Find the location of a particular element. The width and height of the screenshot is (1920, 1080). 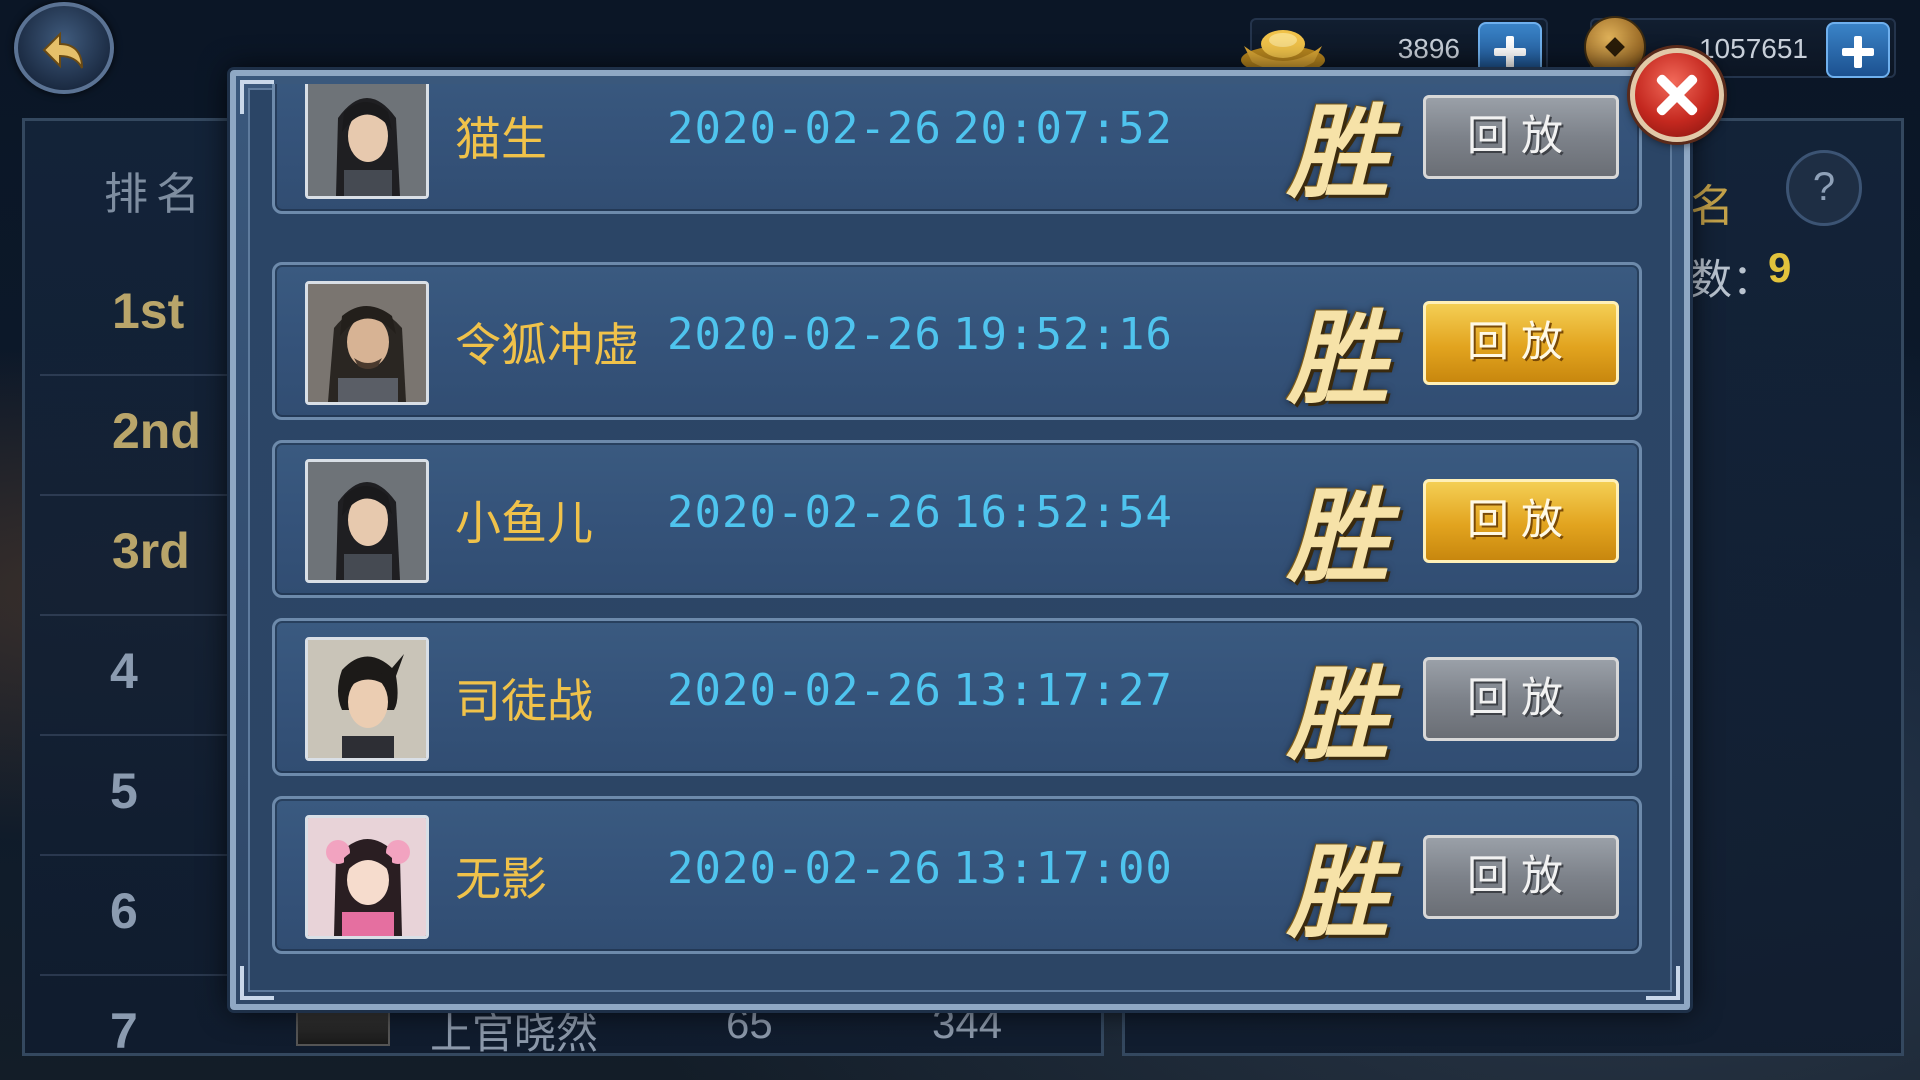

record-row: 令狐冲虚 2020-02-26 19:52:16 胜 回放 is located at coordinates (957, 341).